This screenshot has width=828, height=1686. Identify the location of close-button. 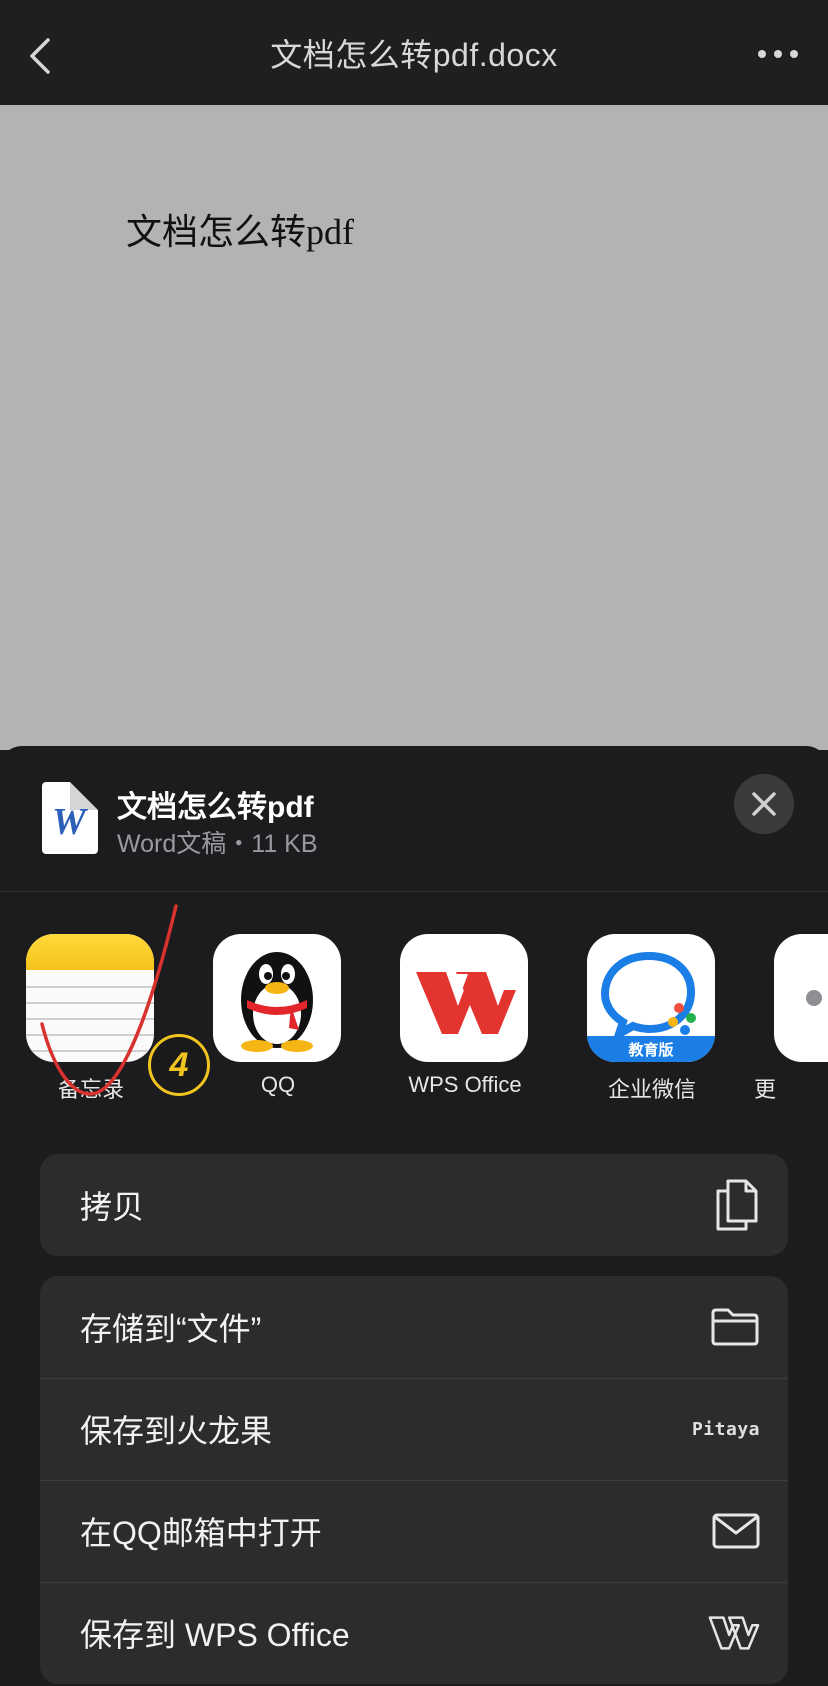
(764, 804).